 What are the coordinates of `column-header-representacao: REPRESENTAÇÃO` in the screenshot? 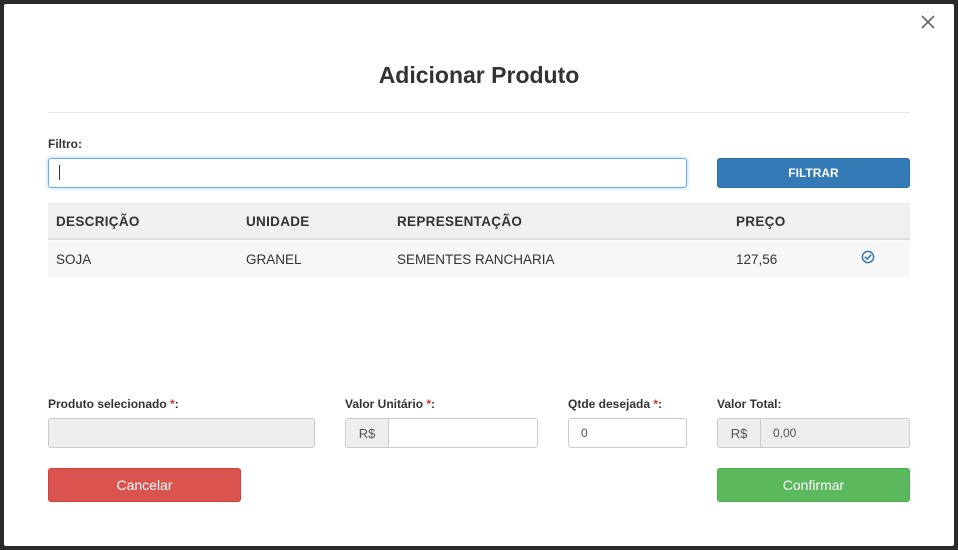 It's located at (459, 221).